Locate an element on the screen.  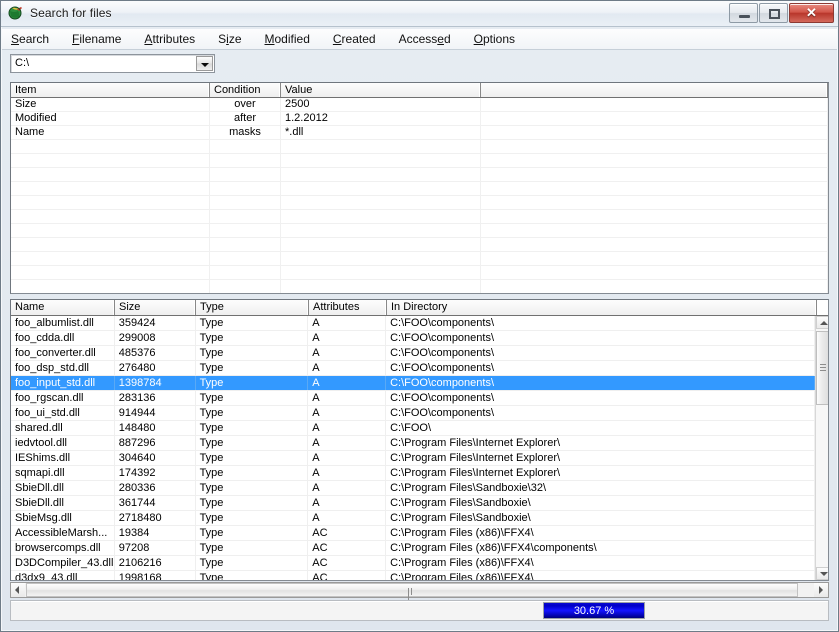
status-bar is located at coordinates (419, 610).